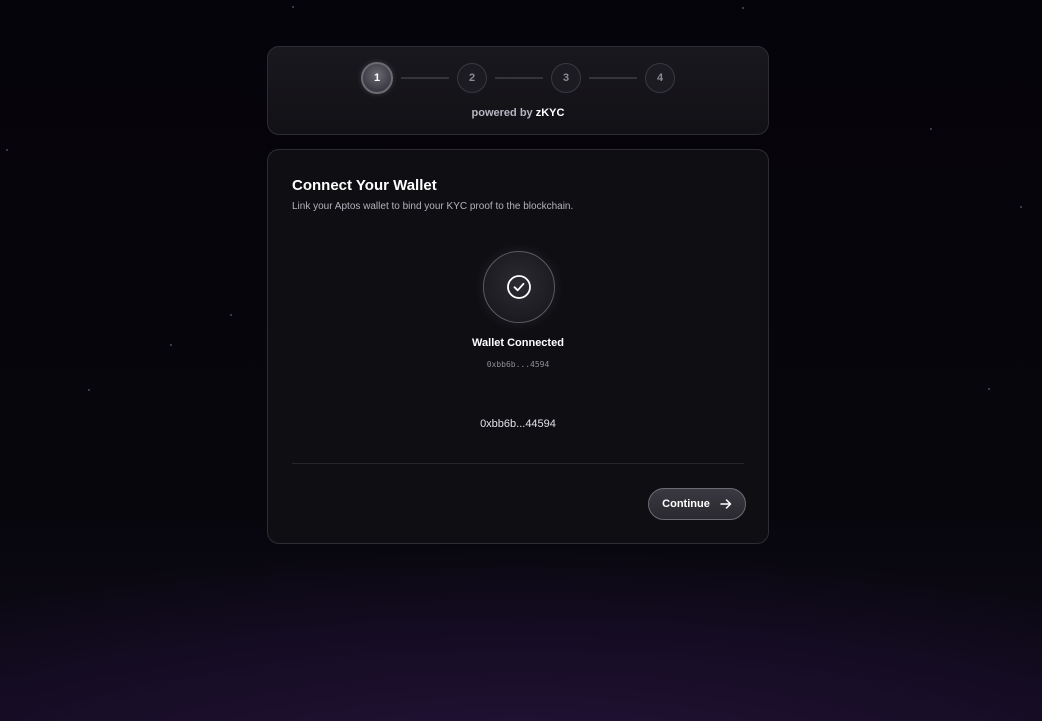  Describe the element at coordinates (518, 463) in the screenshot. I see `divider` at that location.